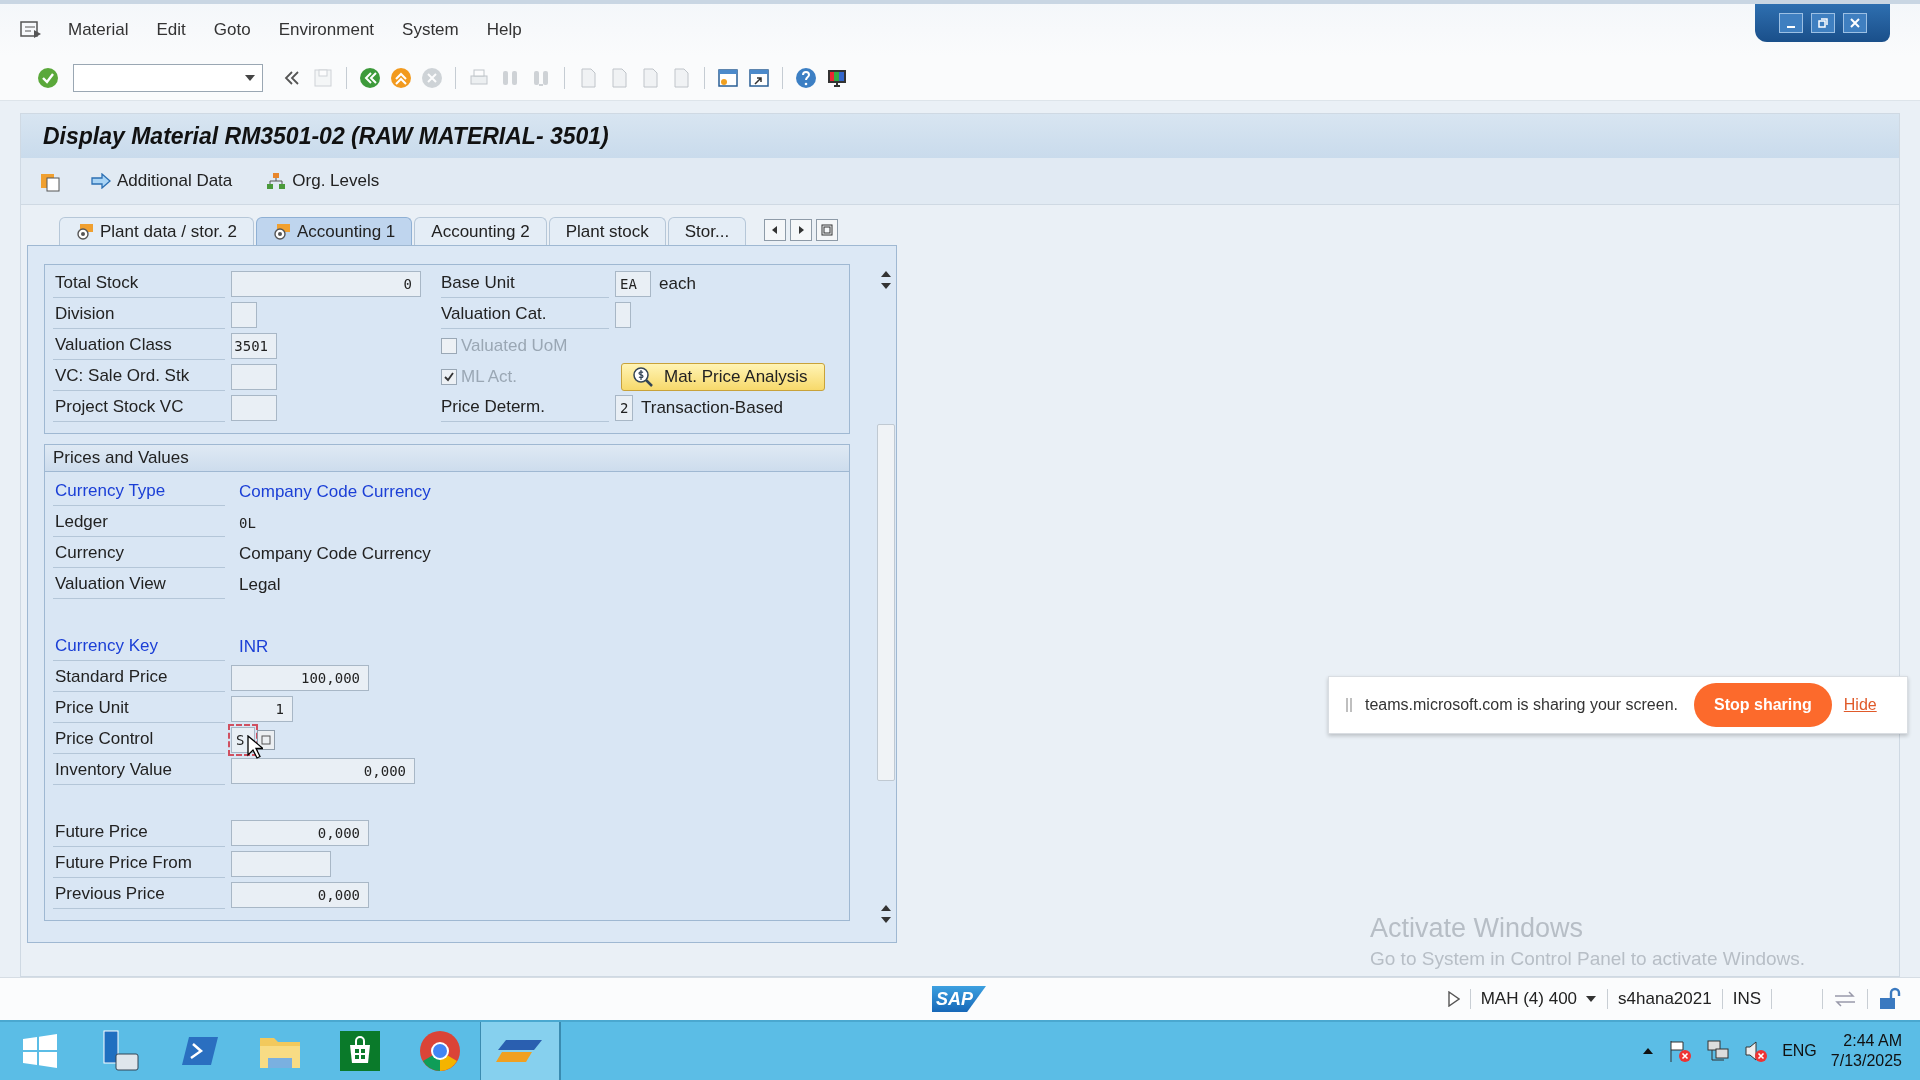 Image resolution: width=1920 pixels, height=1080 pixels. Describe the element at coordinates (1648, 1051) in the screenshot. I see `caret-up-icon` at that location.